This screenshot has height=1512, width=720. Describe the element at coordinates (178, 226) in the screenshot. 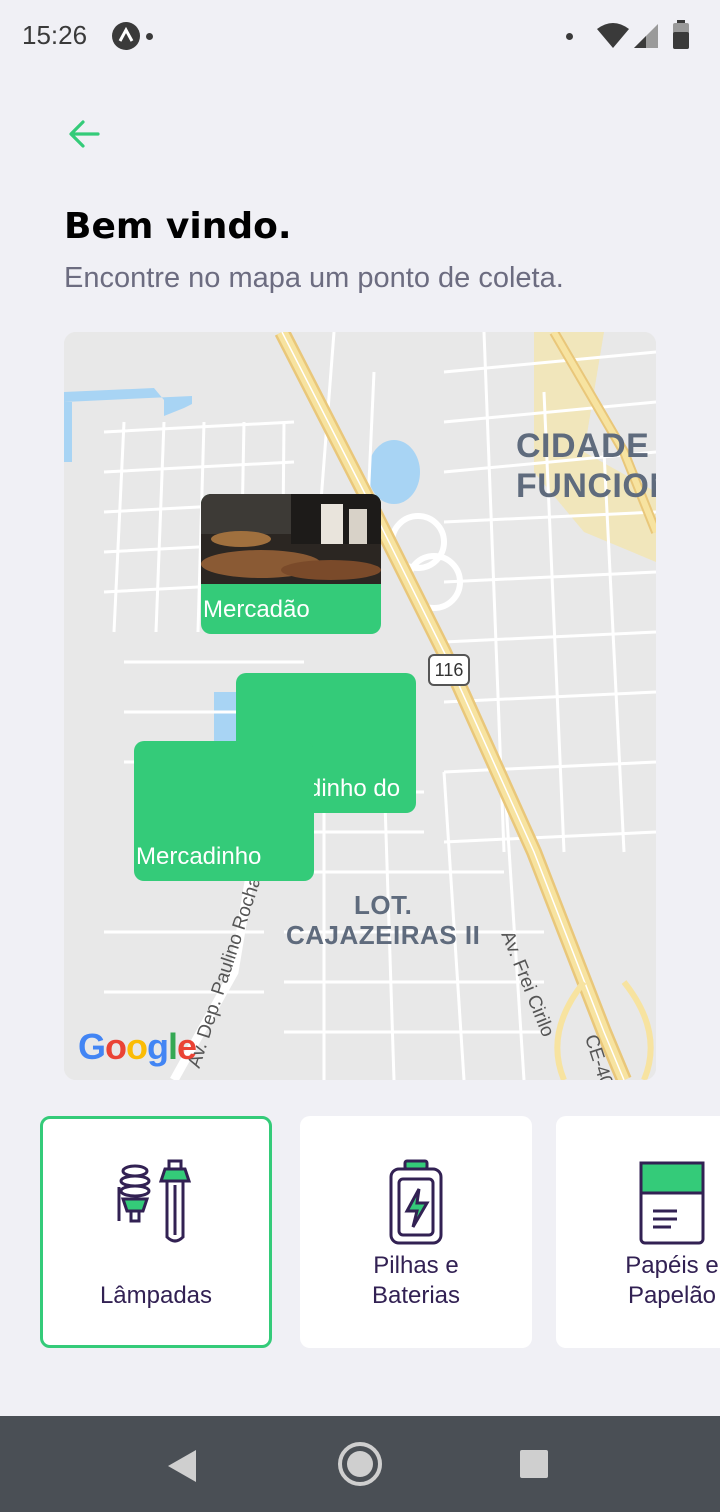

I see `page-title: Bem vindo.` at that location.